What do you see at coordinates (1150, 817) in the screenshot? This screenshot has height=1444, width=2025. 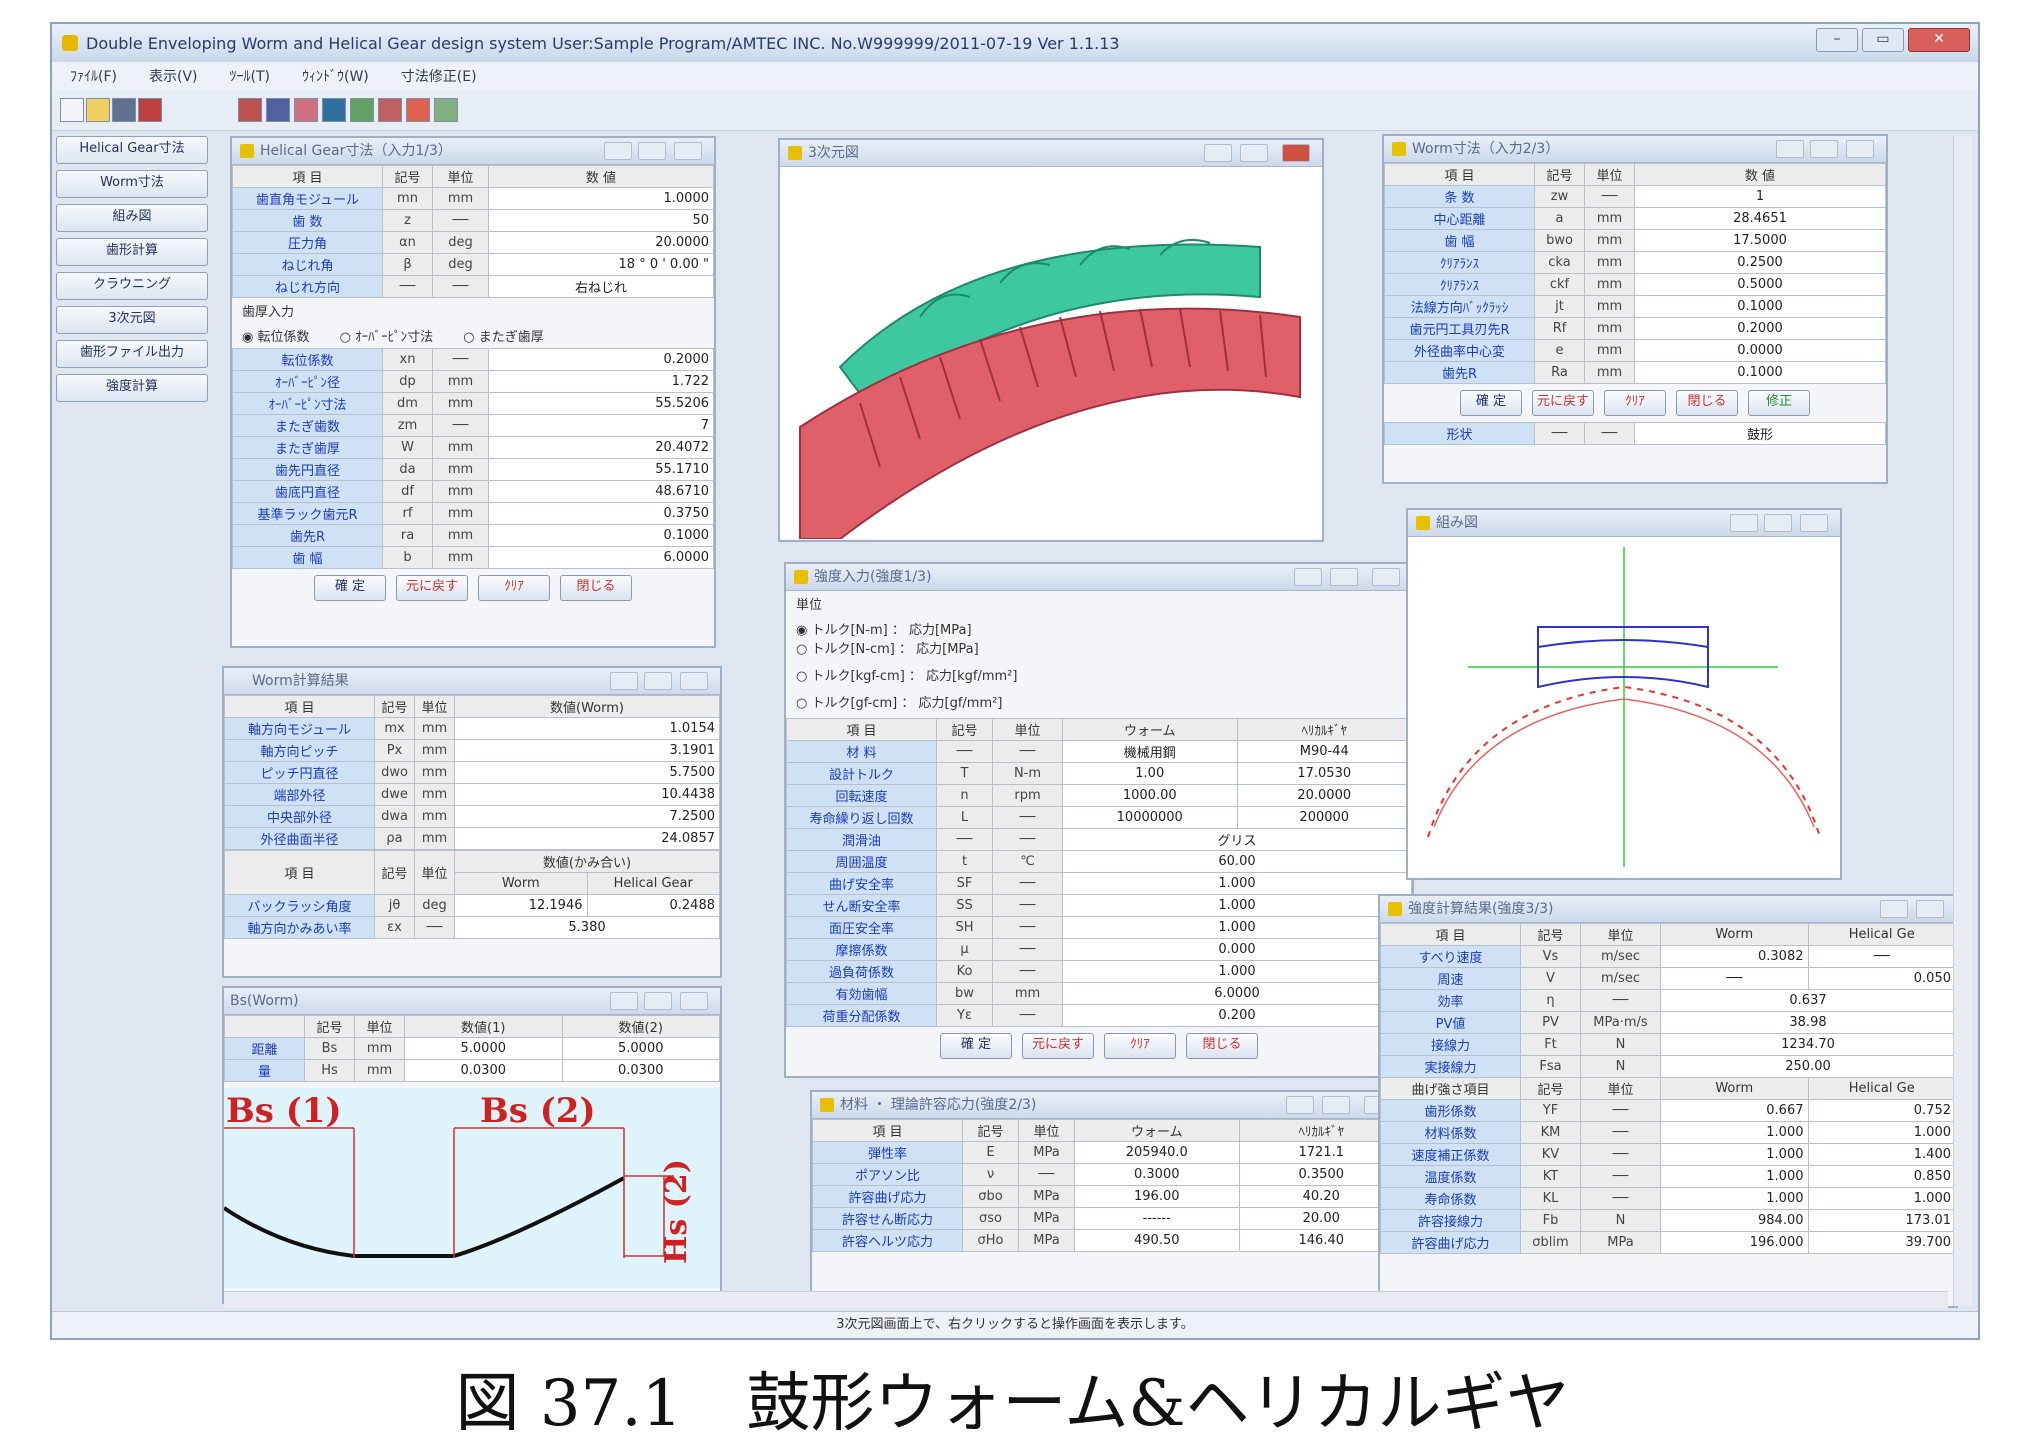 I see `value-field: 10000000` at bounding box center [1150, 817].